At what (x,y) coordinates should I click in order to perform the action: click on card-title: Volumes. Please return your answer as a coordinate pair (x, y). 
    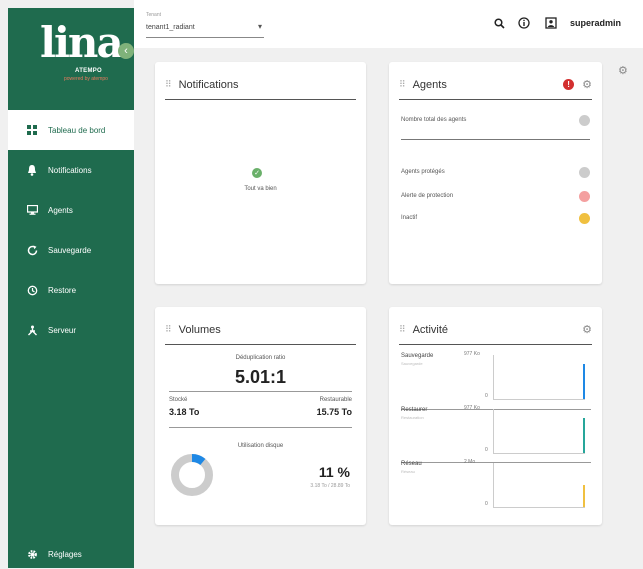
    Looking at the image, I should click on (199, 329).